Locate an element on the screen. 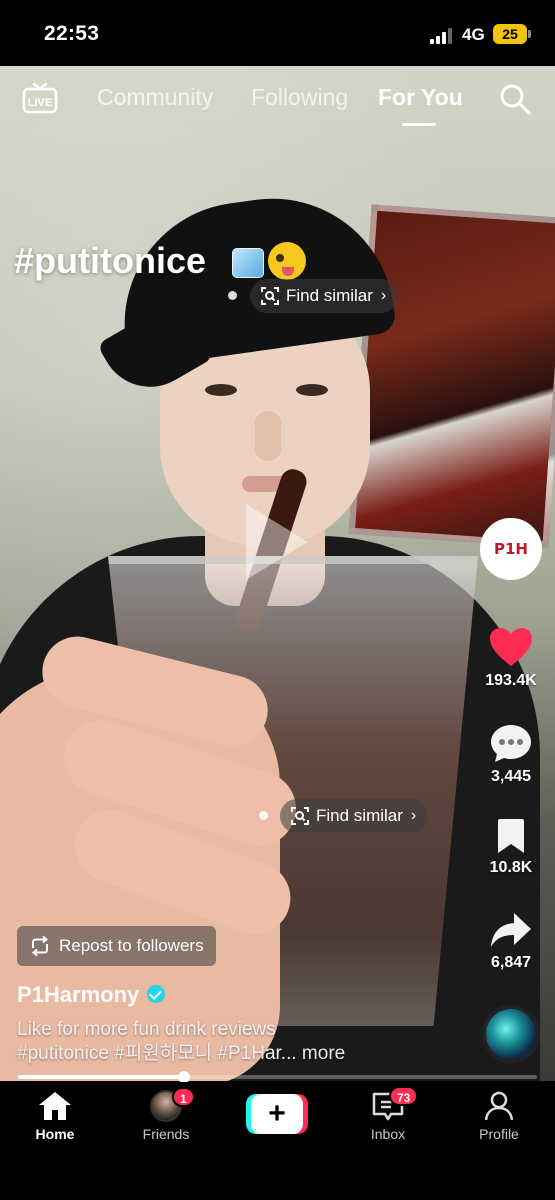  tab-for-you: For You is located at coordinates (420, 97).